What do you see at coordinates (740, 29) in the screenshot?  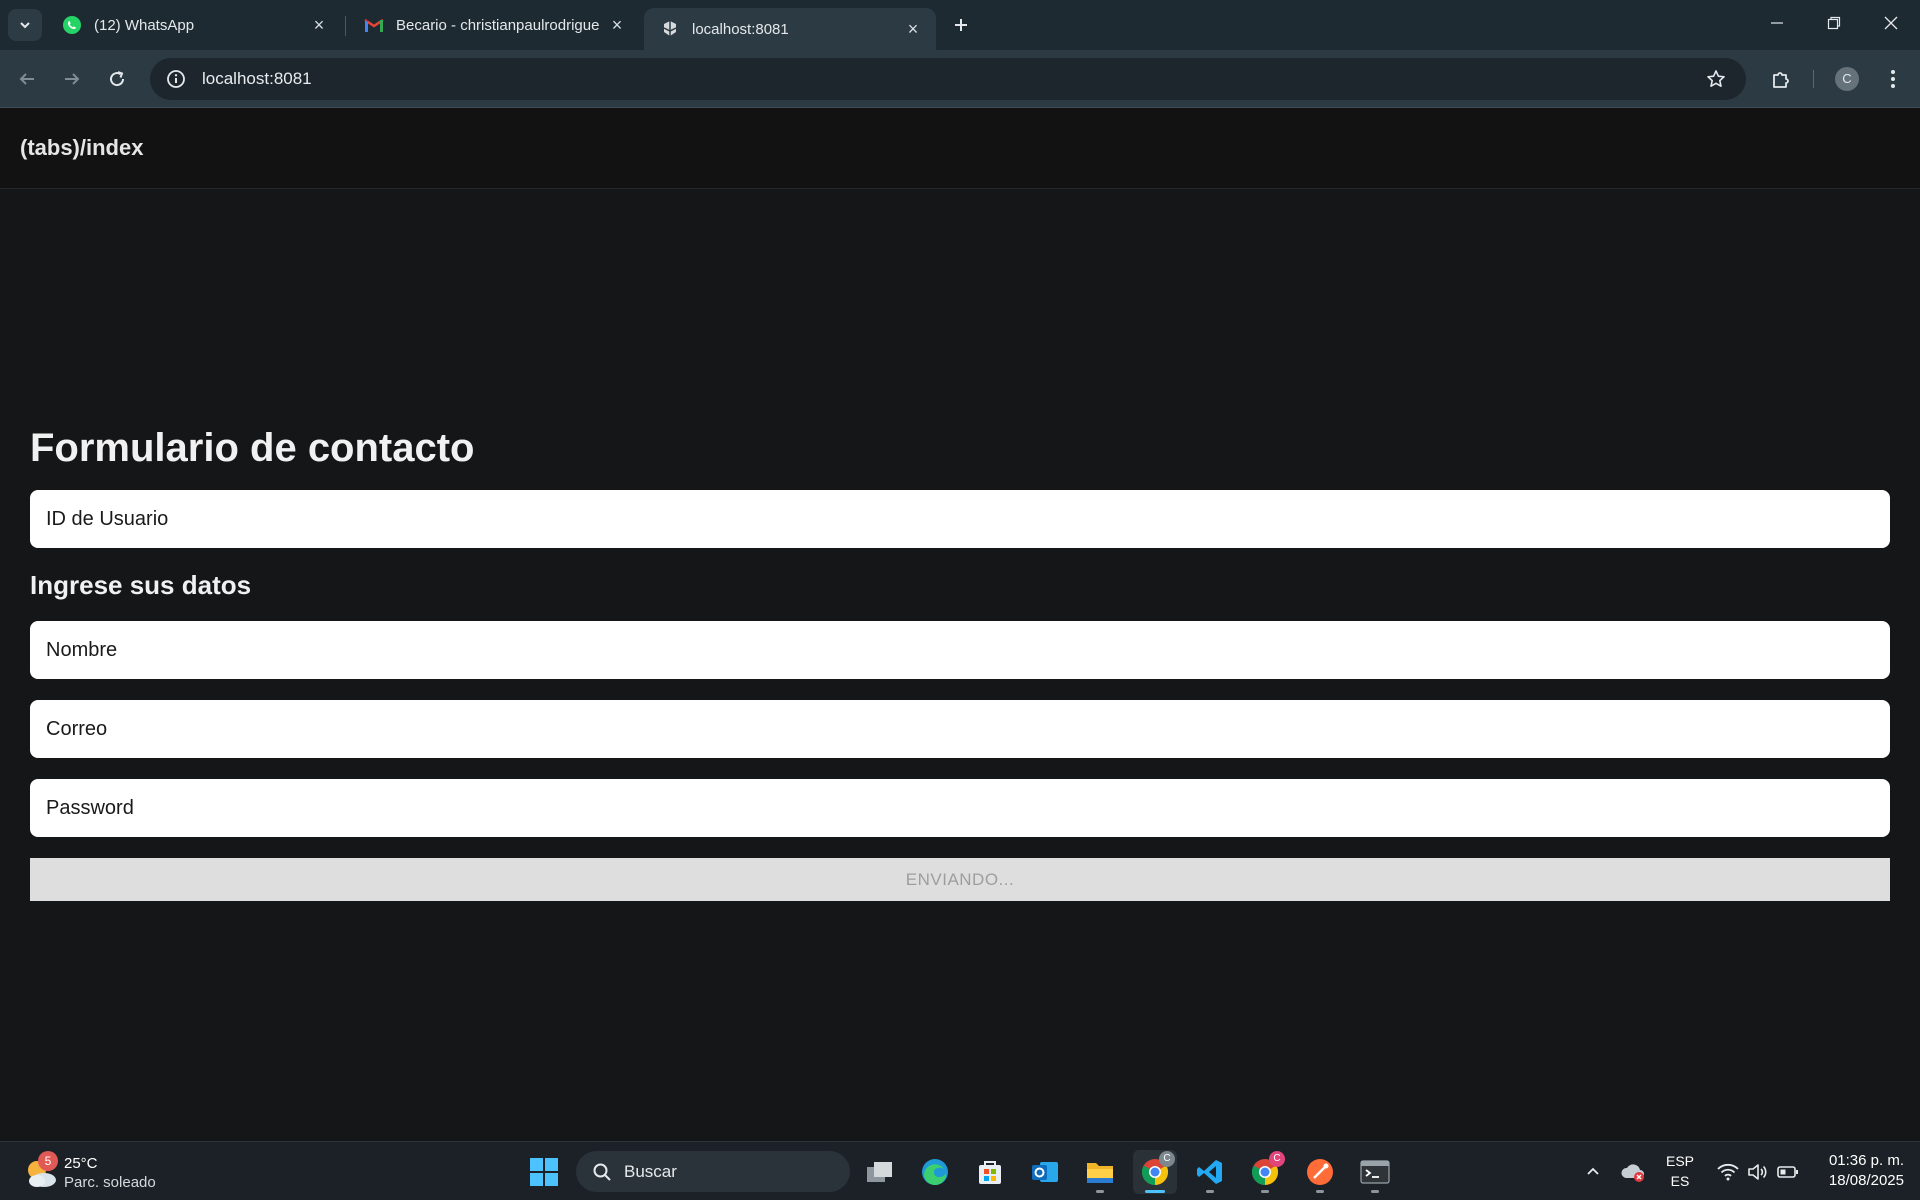 I see `tab-title: localhost:8081` at bounding box center [740, 29].